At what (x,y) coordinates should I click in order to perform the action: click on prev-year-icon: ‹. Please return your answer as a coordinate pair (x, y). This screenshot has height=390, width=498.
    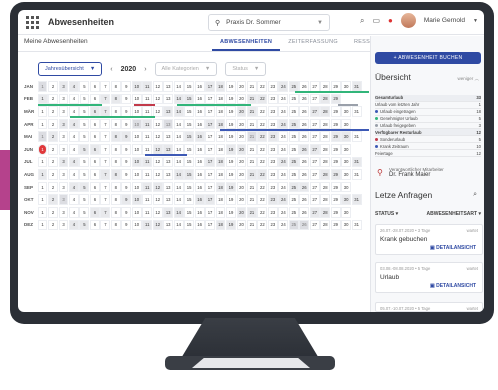
    Looking at the image, I should click on (111, 69).